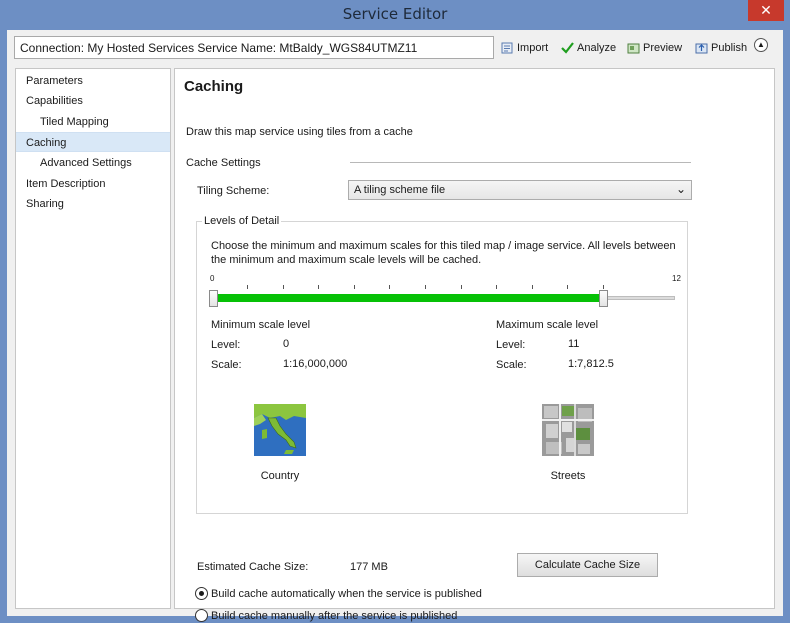 The width and height of the screenshot is (790, 623). Describe the element at coordinates (587, 565) in the screenshot. I see `calculate-cache-size-button: Calculate Cache Size` at that location.